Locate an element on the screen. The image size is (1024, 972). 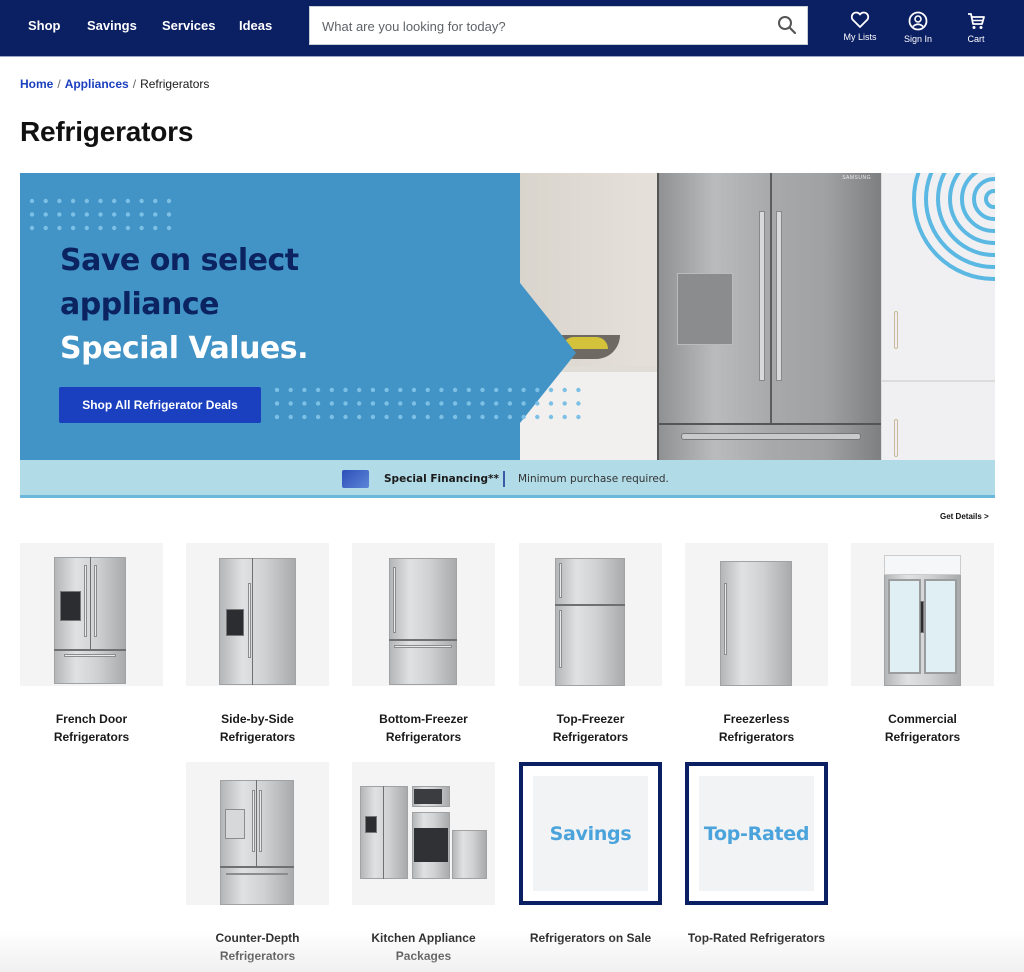
search-box is located at coordinates (558, 25).